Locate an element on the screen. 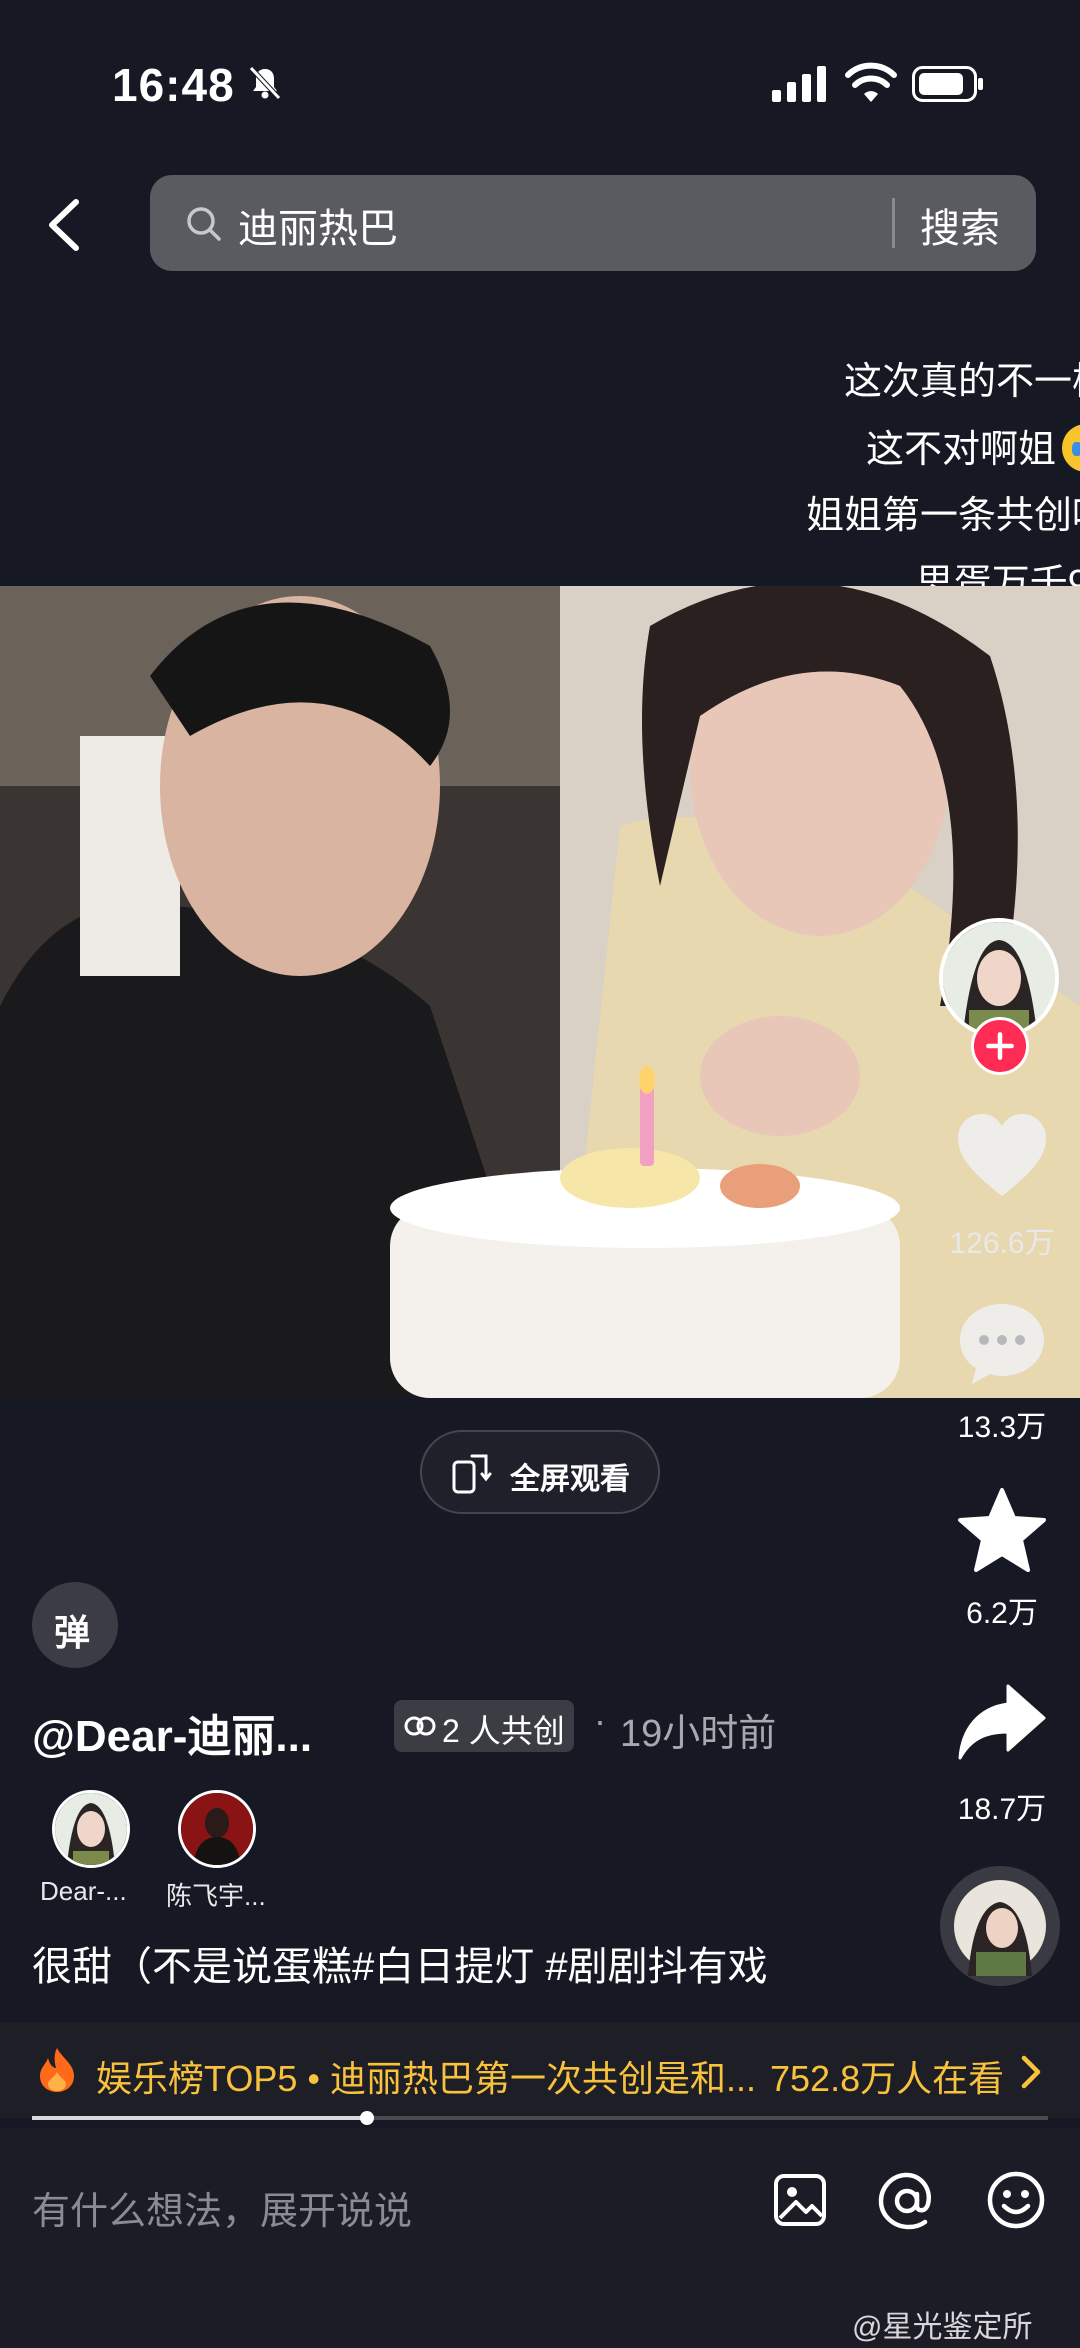  share-count: 18.7万 is located at coordinates (1002, 1809).